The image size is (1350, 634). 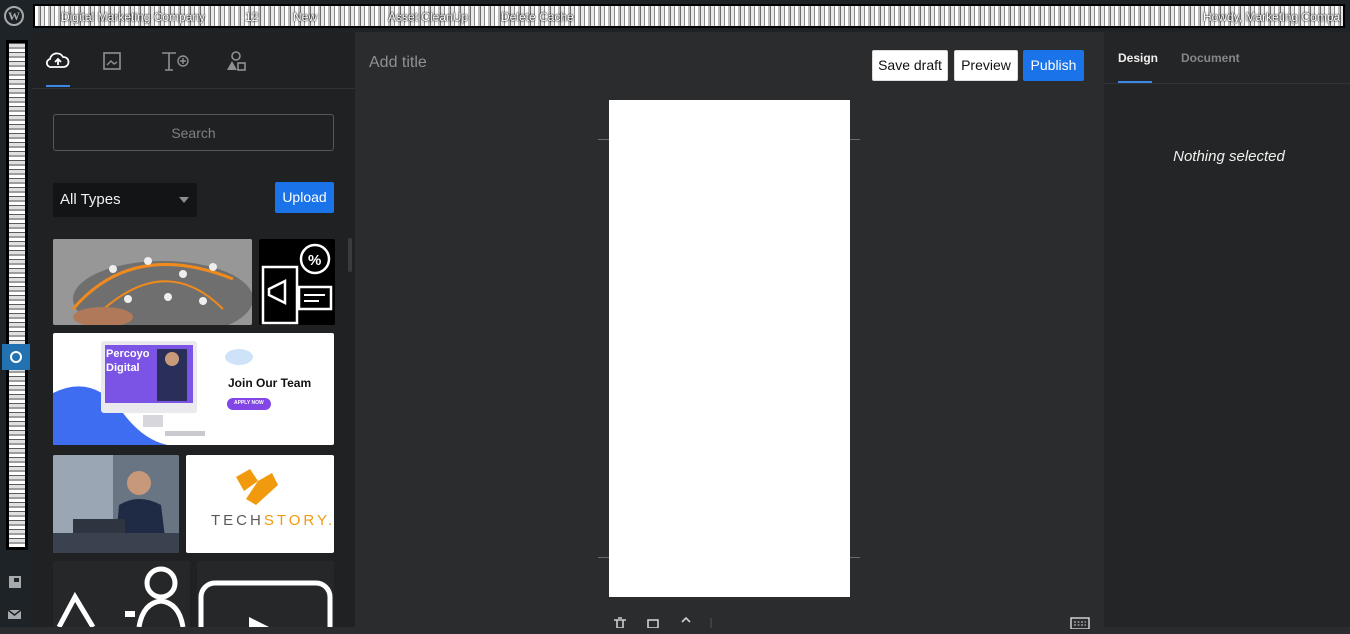 What do you see at coordinates (986, 65) in the screenshot?
I see `preview-button: Preview` at bounding box center [986, 65].